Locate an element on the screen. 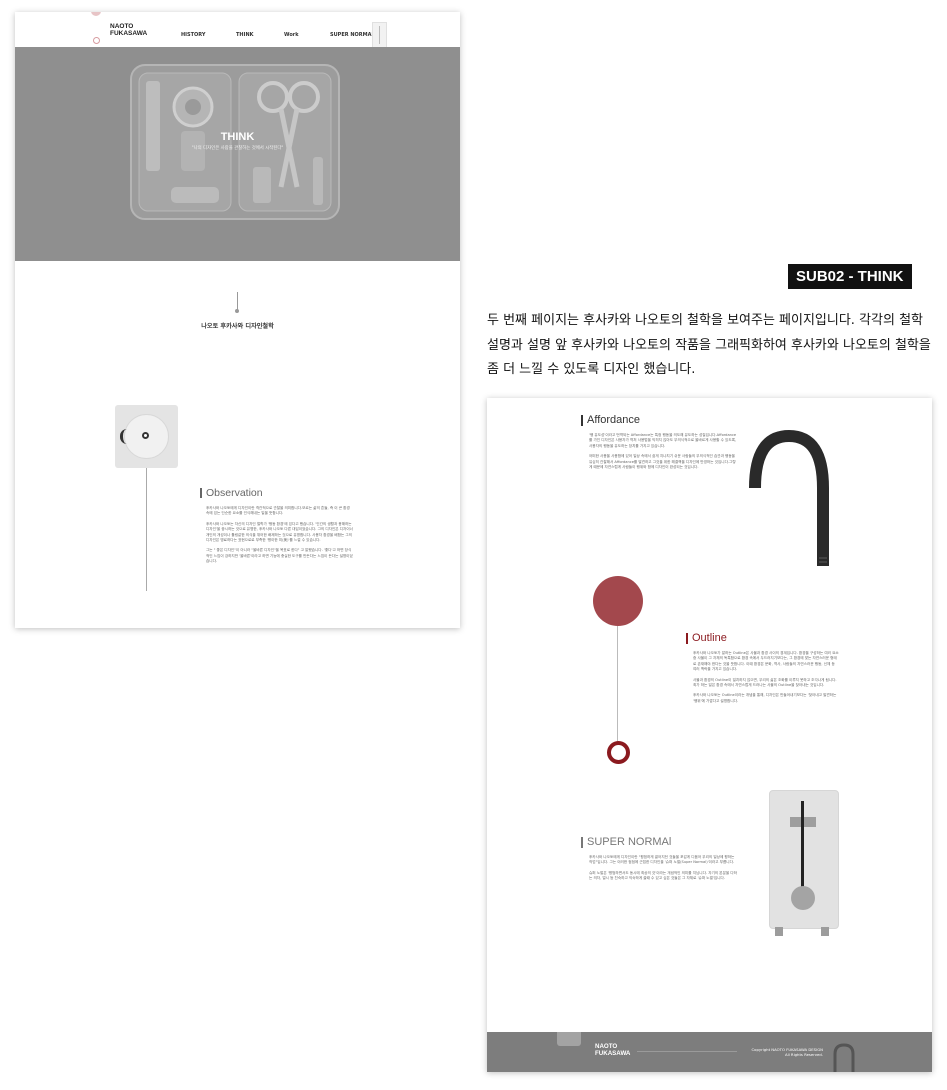 The image size is (947, 1090). toaster-illustration is located at coordinates (804, 859).